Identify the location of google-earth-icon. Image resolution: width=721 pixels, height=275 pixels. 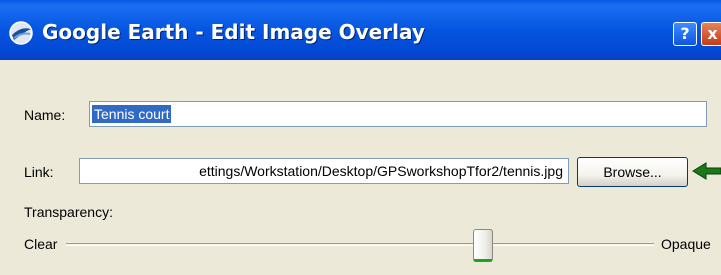
(21, 33).